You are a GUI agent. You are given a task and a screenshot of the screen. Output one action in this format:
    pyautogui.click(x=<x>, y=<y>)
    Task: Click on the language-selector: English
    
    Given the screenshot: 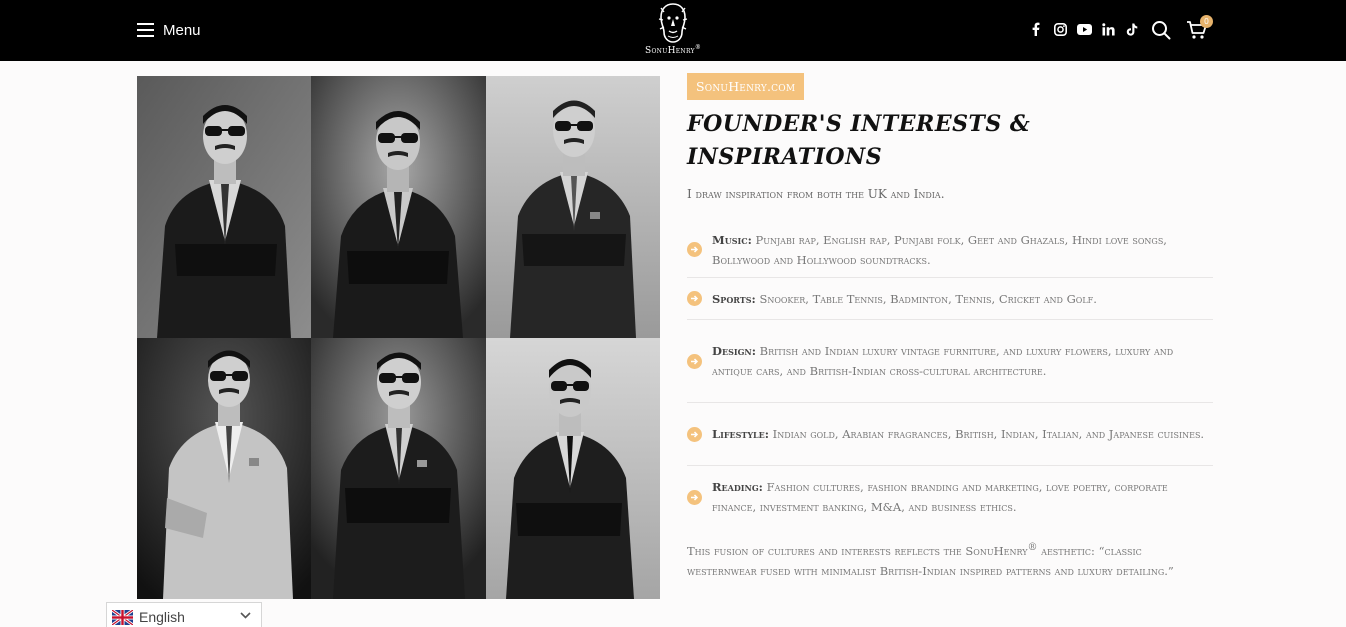 What is the action you would take?
    pyautogui.click(x=184, y=614)
    